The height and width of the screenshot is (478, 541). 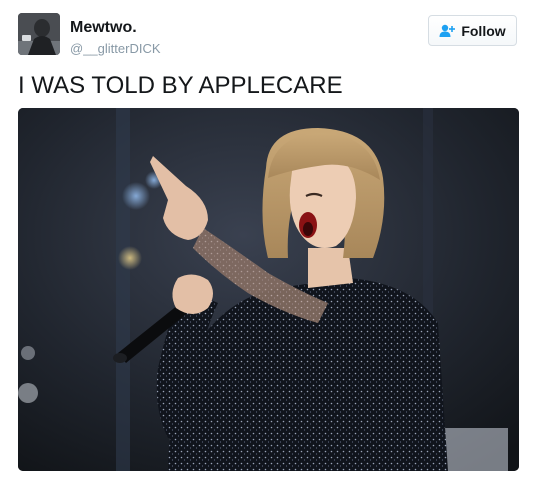 I want to click on follow-button: Follow, so click(x=472, y=30).